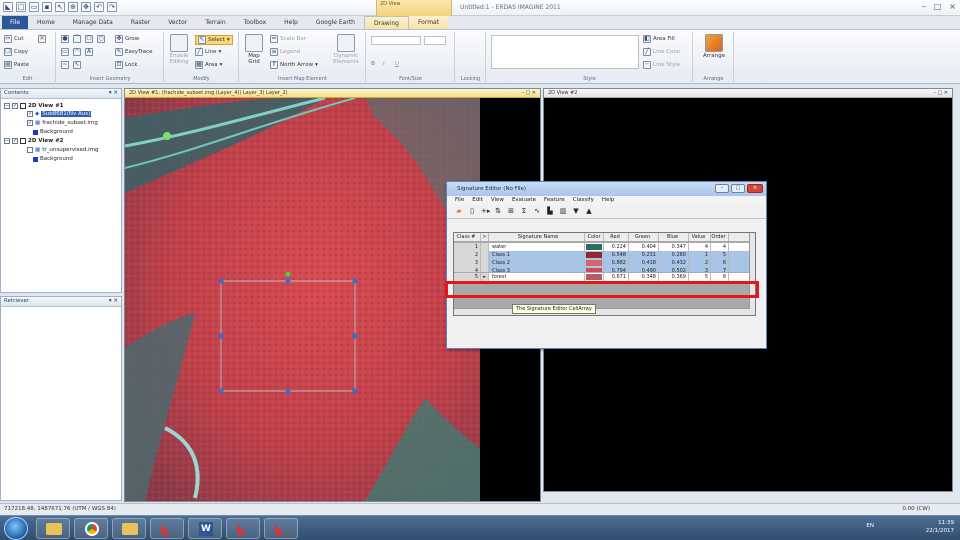  I want to click on start-button, so click(16, 528).